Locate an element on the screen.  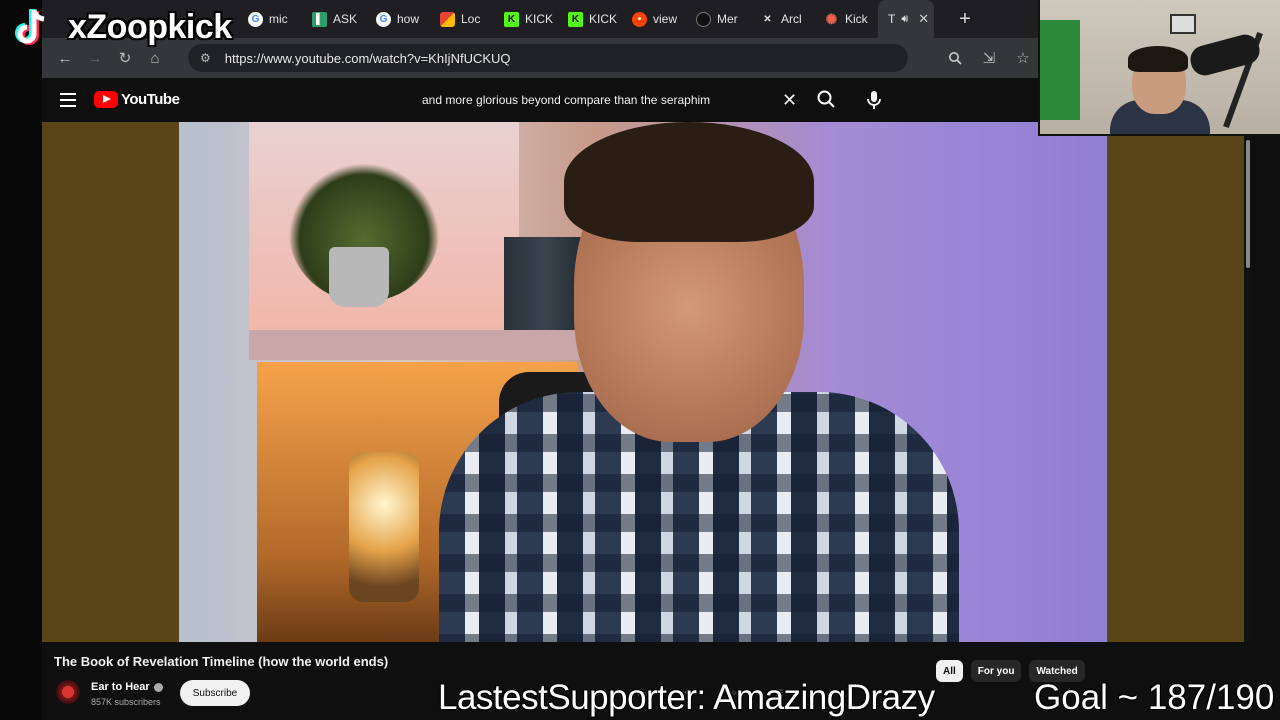
microphone-icon is located at coordinates (875, 100).